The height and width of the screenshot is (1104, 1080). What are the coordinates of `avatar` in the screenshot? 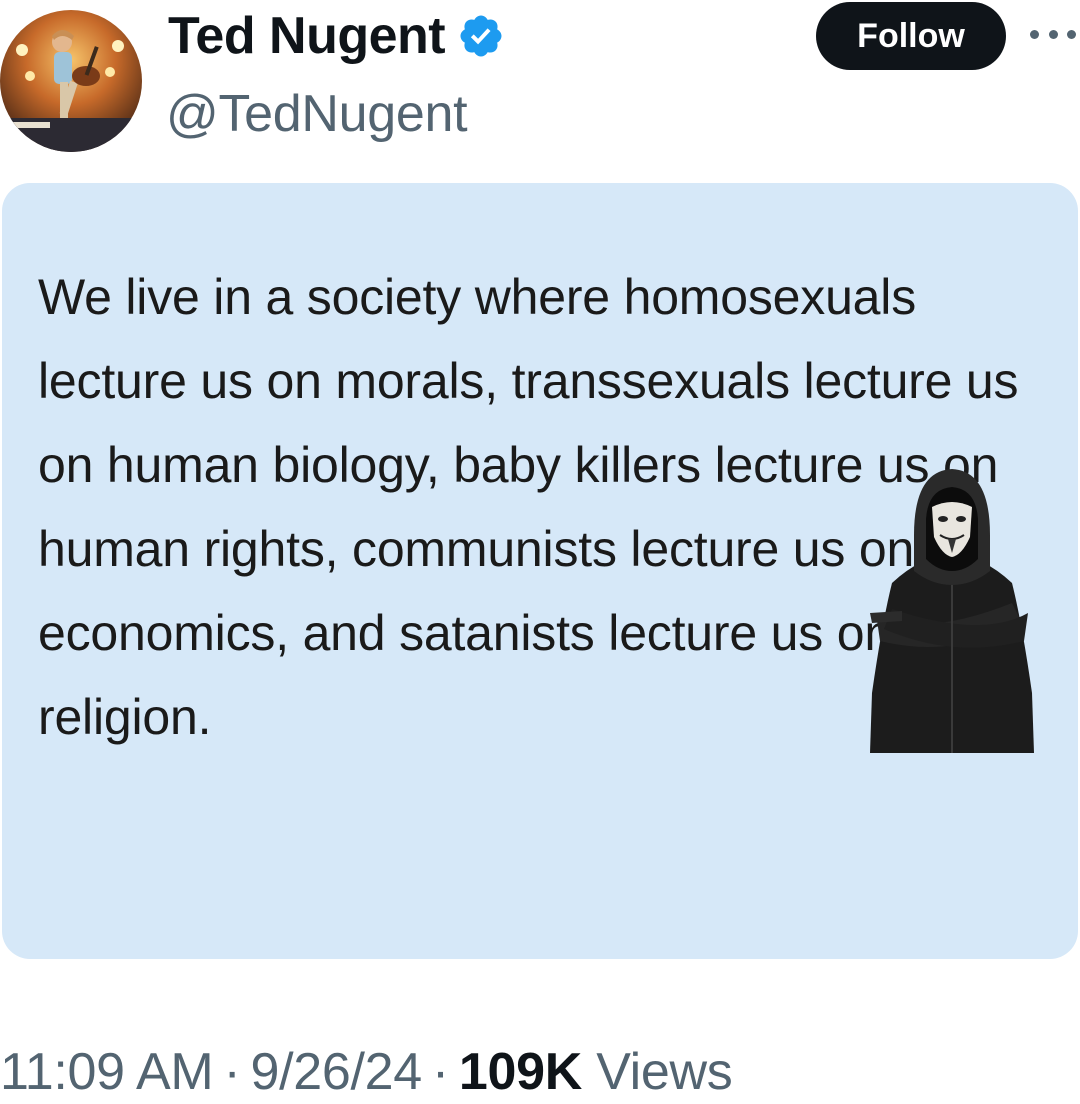 It's located at (71, 81).